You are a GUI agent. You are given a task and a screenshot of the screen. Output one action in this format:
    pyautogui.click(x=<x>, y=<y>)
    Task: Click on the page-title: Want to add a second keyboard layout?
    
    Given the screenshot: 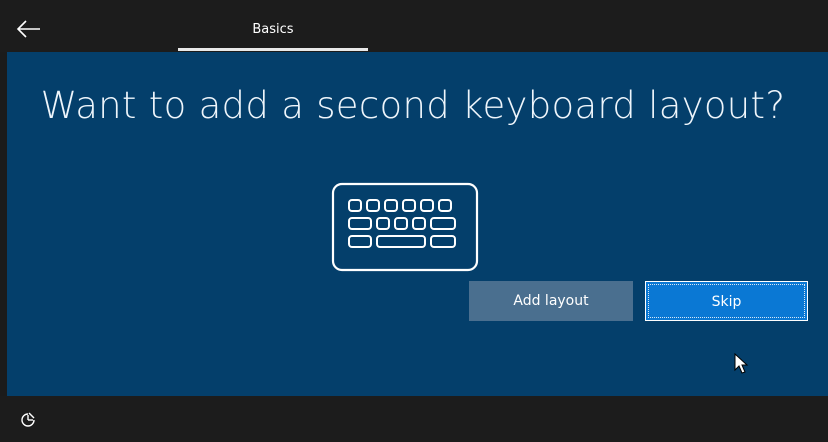 What is the action you would take?
    pyautogui.click(x=413, y=105)
    